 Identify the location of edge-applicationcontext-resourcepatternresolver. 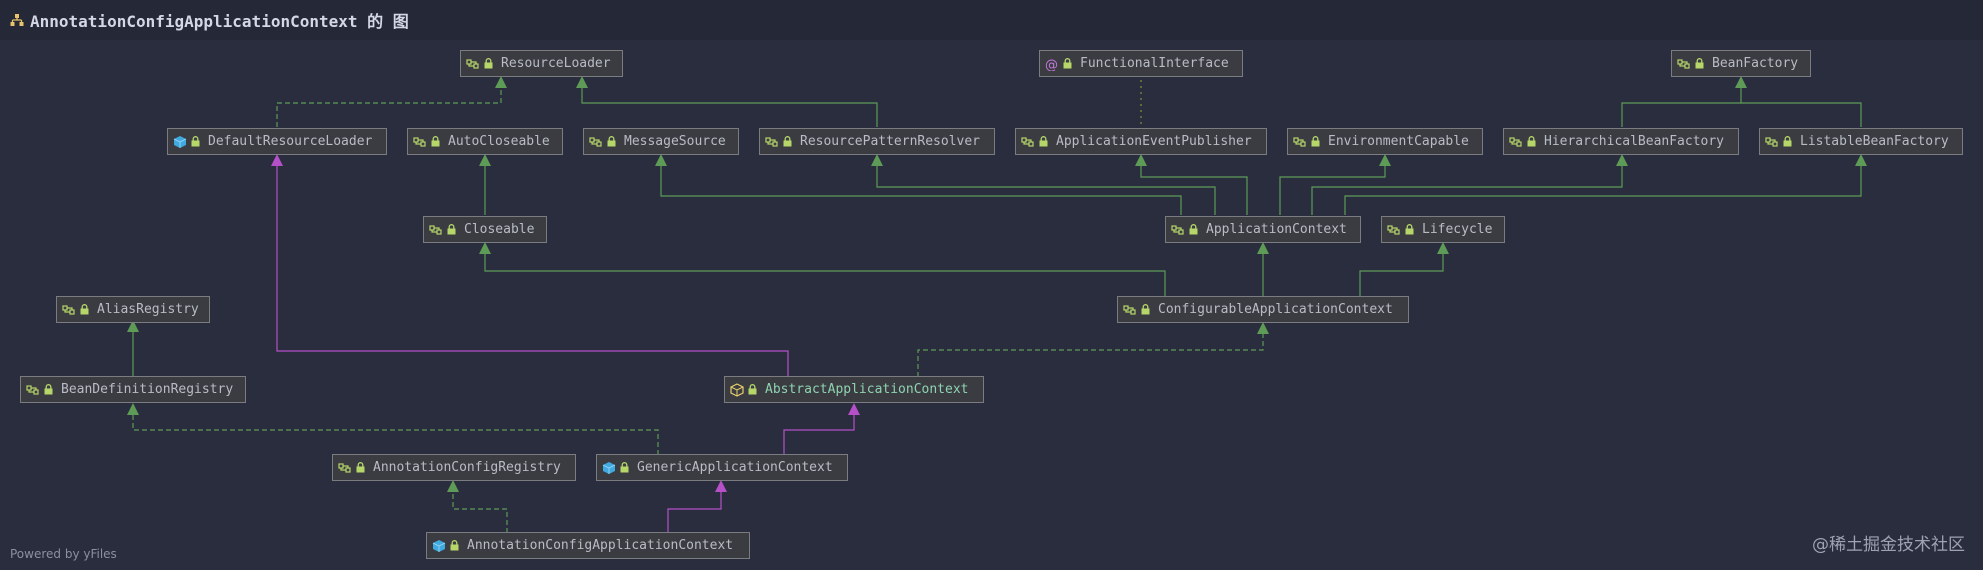
(1043, 184).